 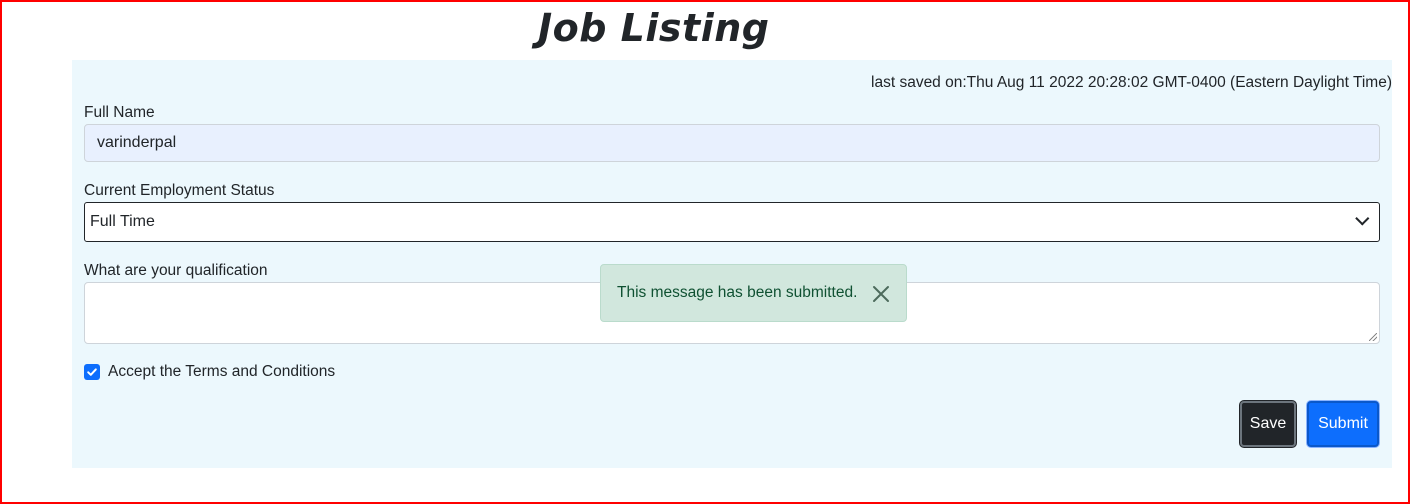 What do you see at coordinates (179, 190) in the screenshot?
I see `employment-status-label: Current Employment Status` at bounding box center [179, 190].